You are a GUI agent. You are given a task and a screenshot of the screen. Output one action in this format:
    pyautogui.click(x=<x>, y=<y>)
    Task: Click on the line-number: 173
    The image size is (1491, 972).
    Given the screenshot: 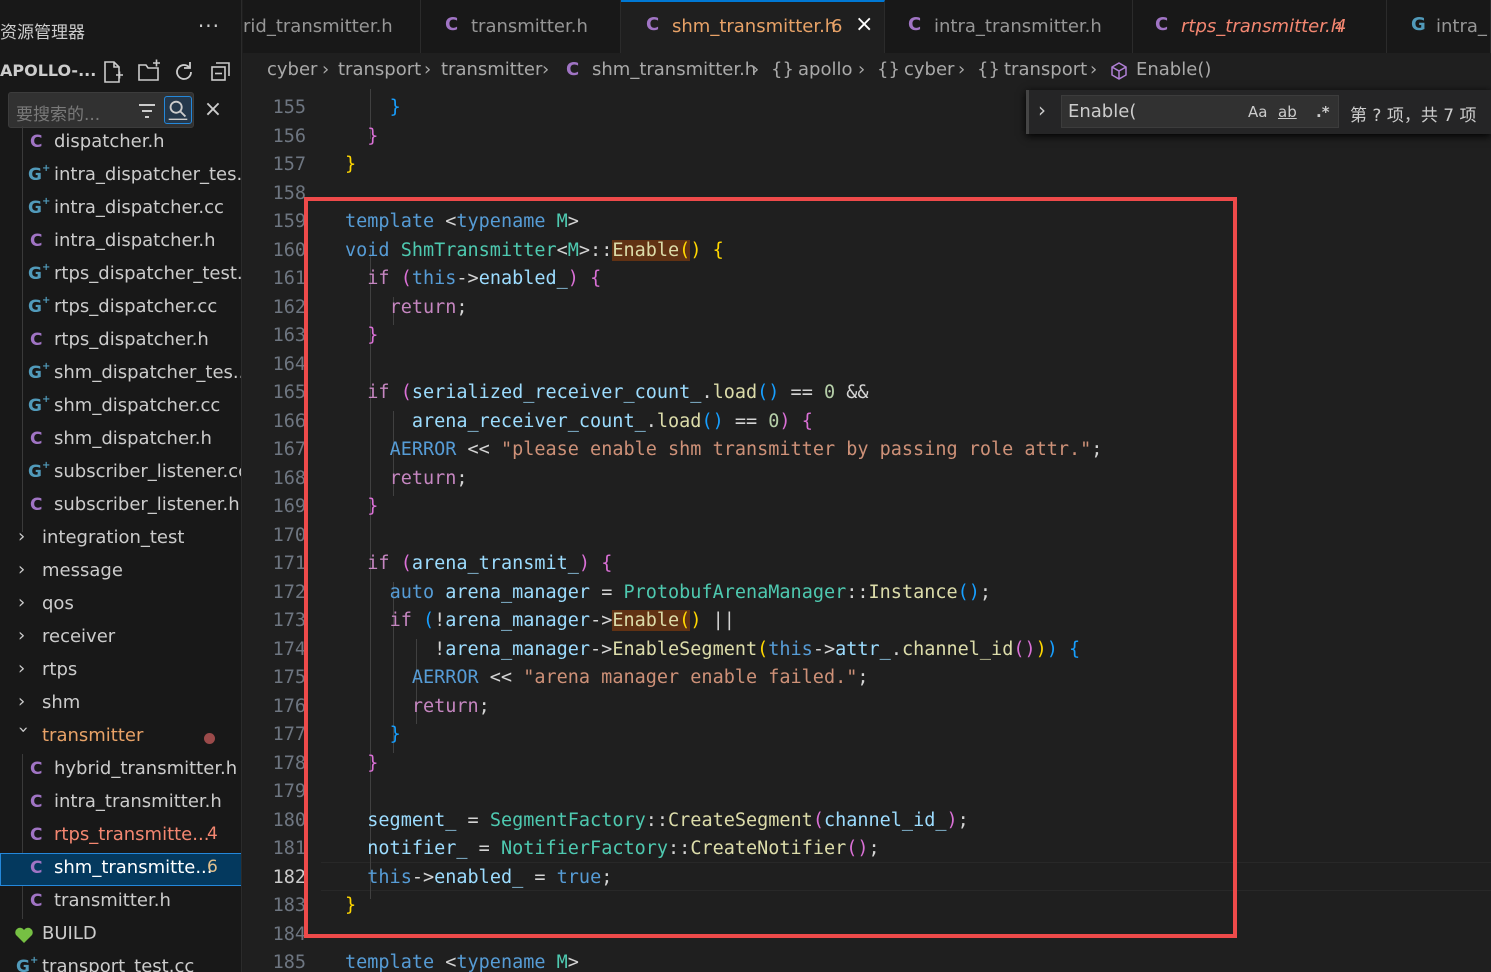 What is the action you would take?
    pyautogui.click(x=289, y=620)
    